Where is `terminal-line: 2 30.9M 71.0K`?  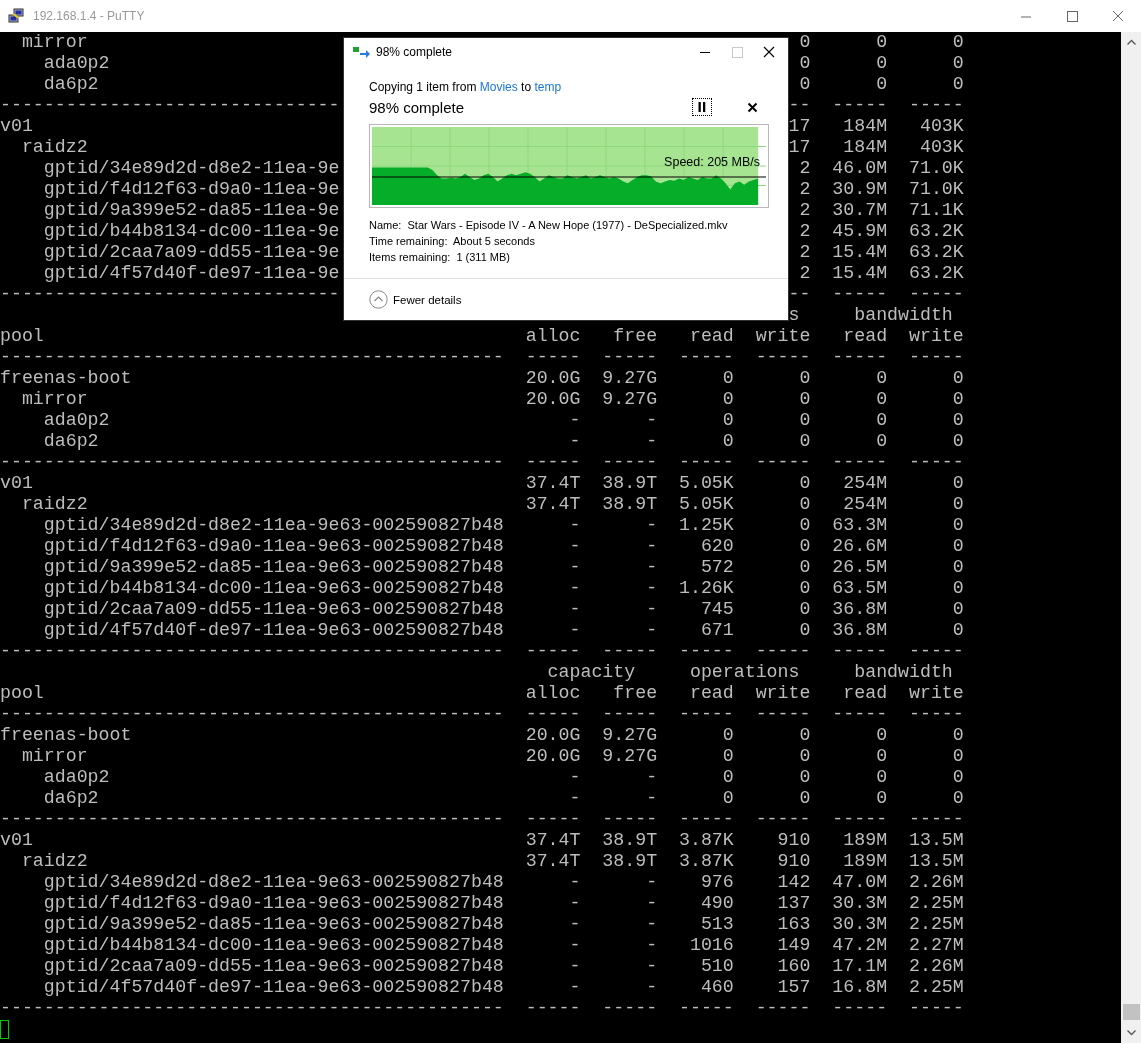 terminal-line: 2 30.9M 71.0K is located at coordinates (881, 189).